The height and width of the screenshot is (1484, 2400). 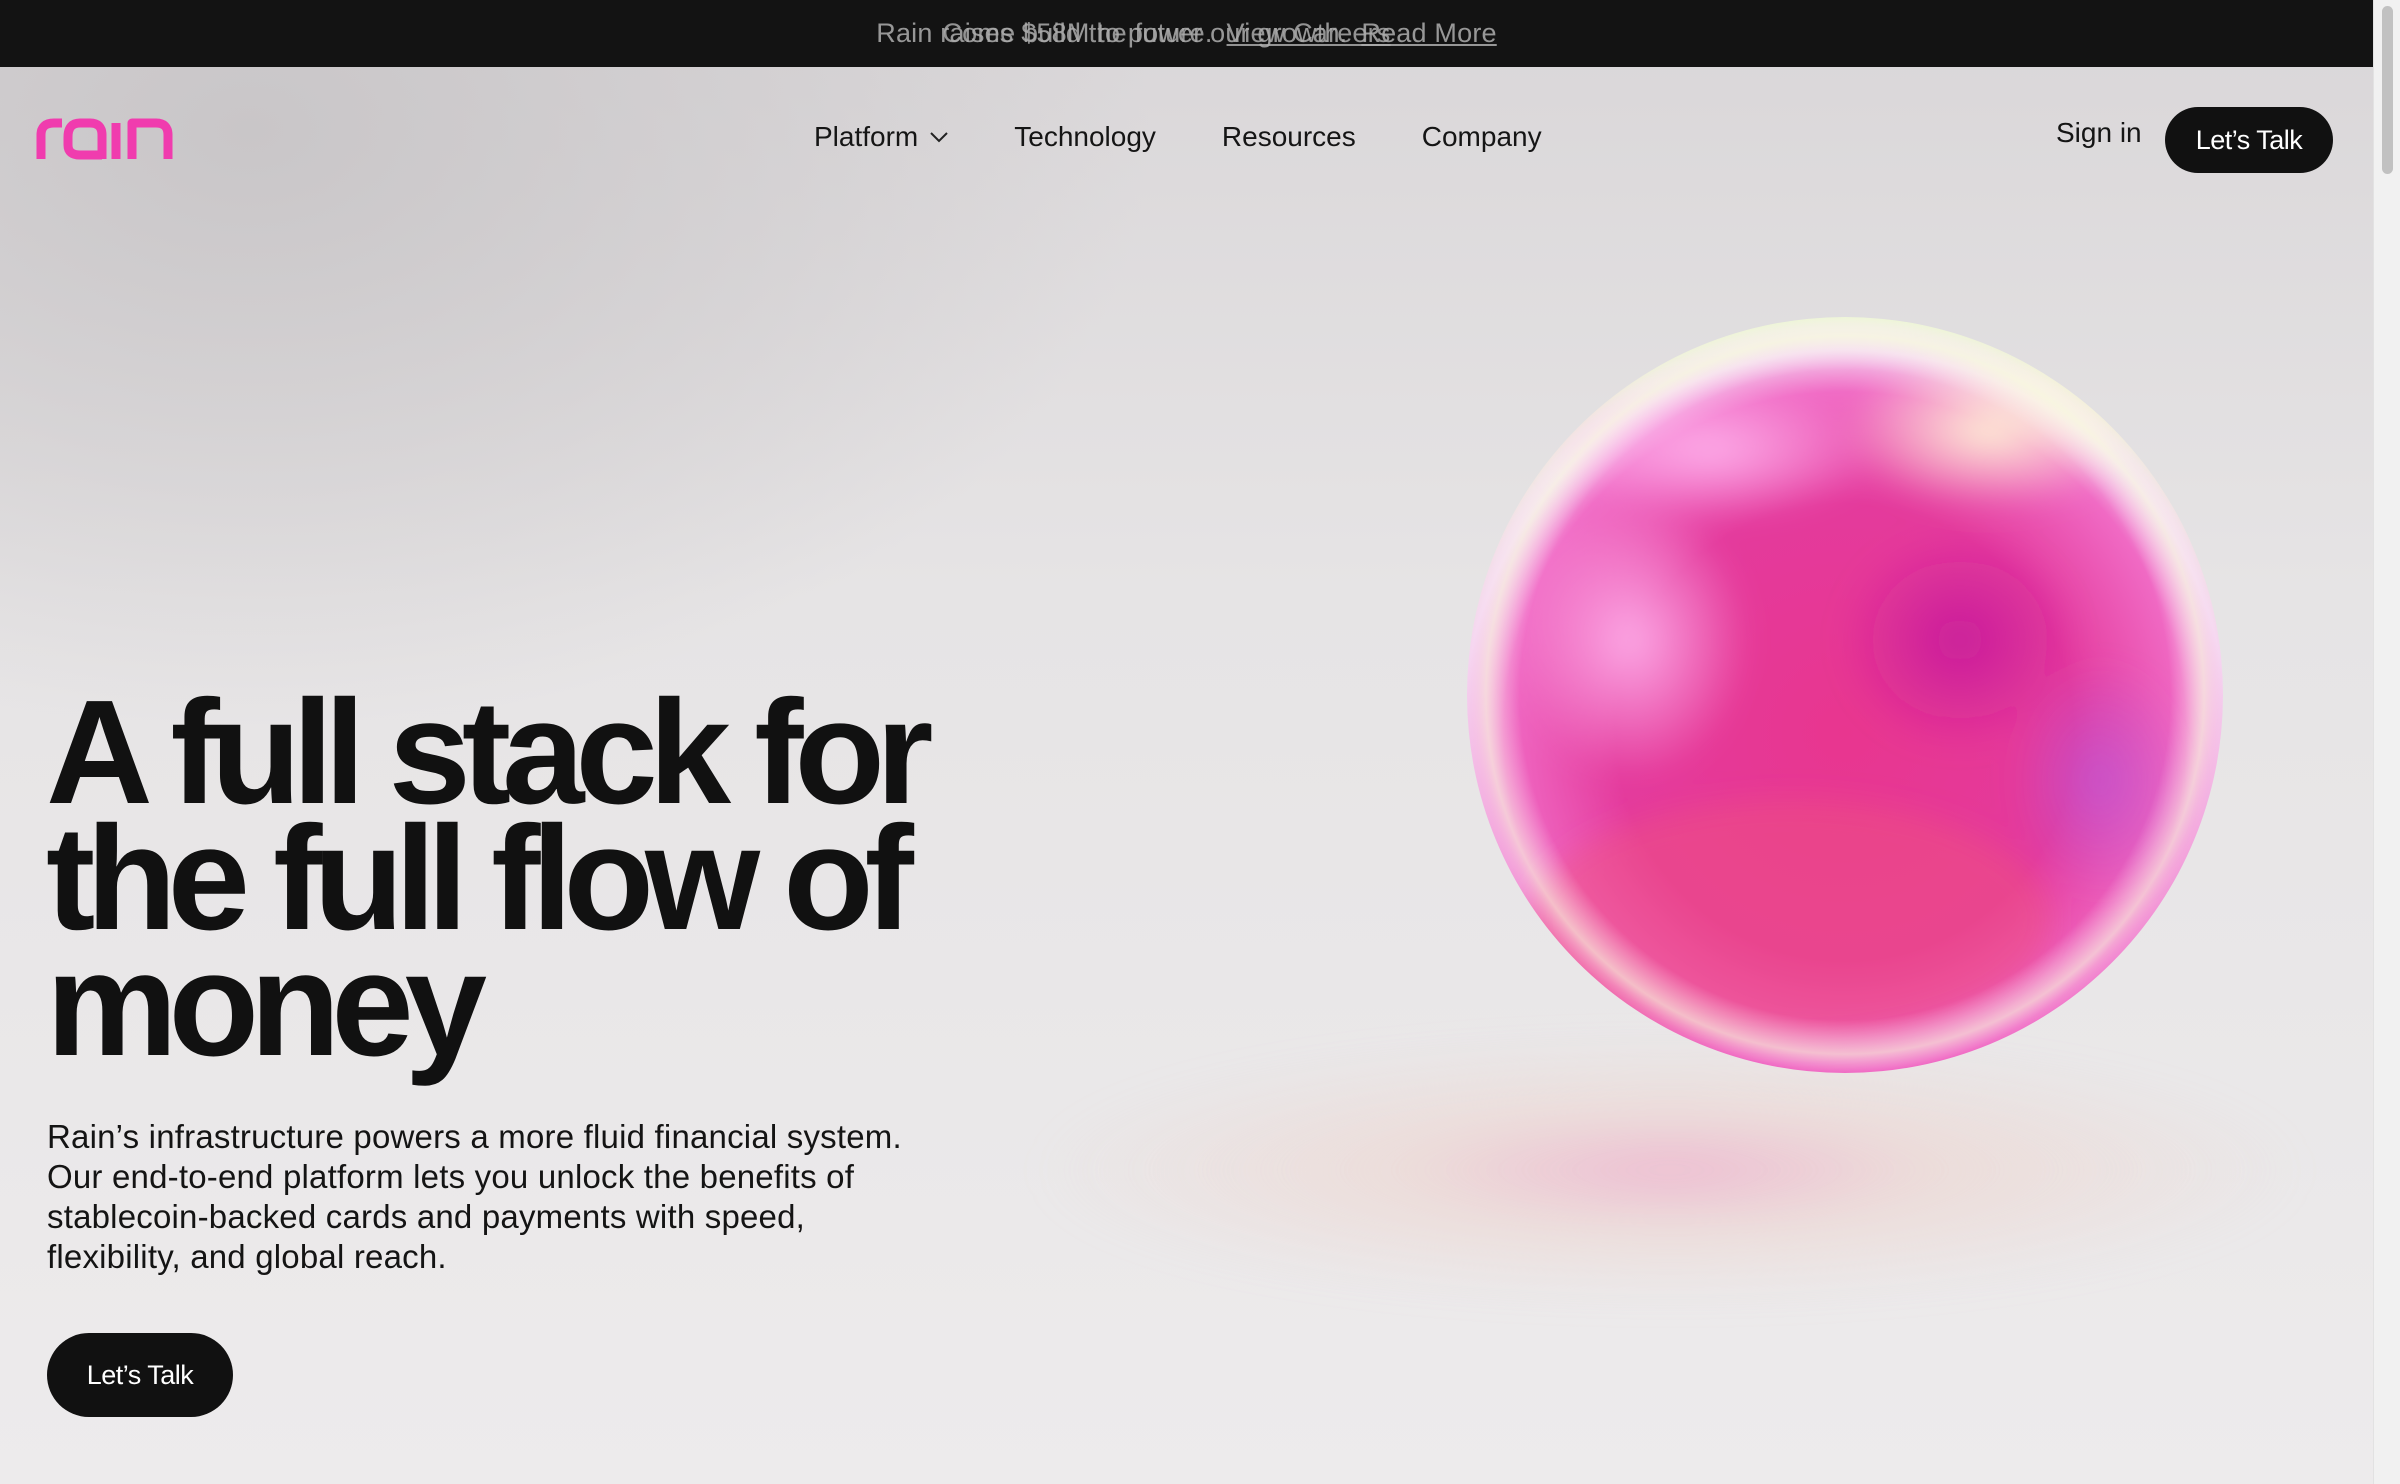 What do you see at coordinates (2387, 90) in the screenshot?
I see `scrollbar-thumb` at bounding box center [2387, 90].